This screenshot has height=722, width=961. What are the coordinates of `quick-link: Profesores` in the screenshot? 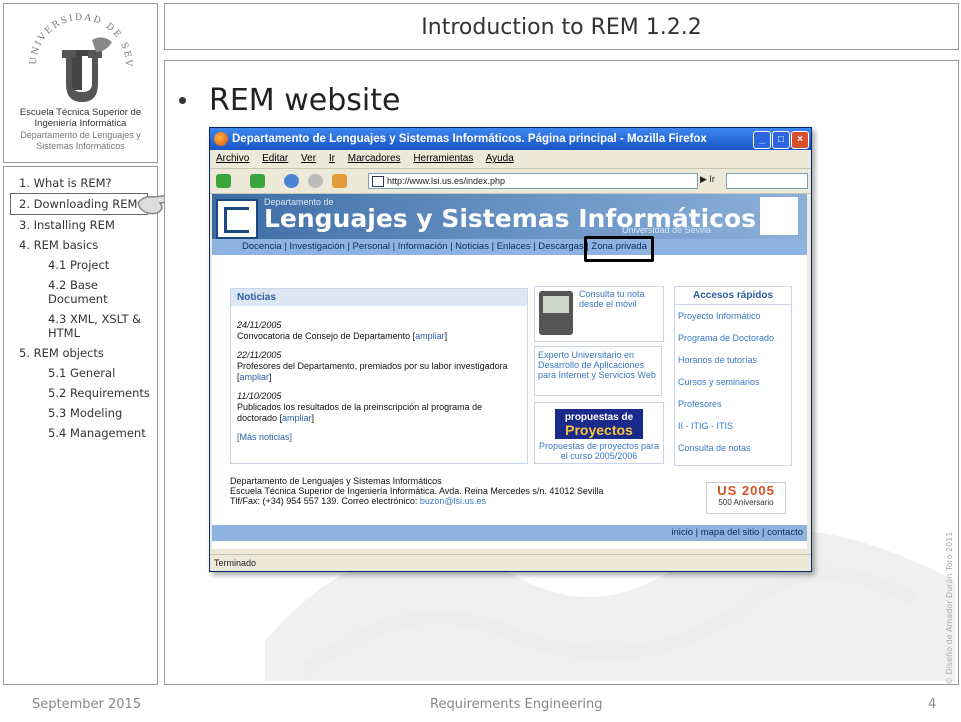 It's located at (733, 404).